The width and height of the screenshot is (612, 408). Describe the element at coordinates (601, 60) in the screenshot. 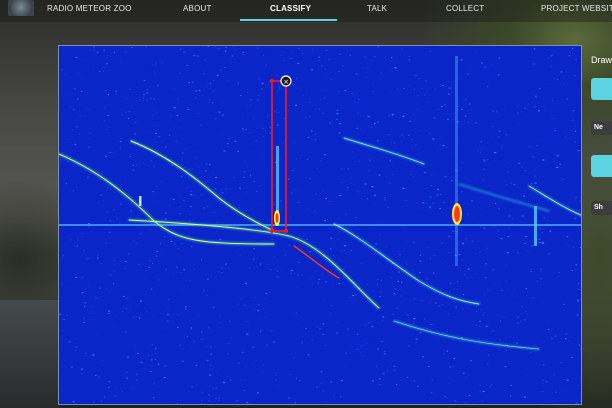

I see `panel-title: Draw` at that location.